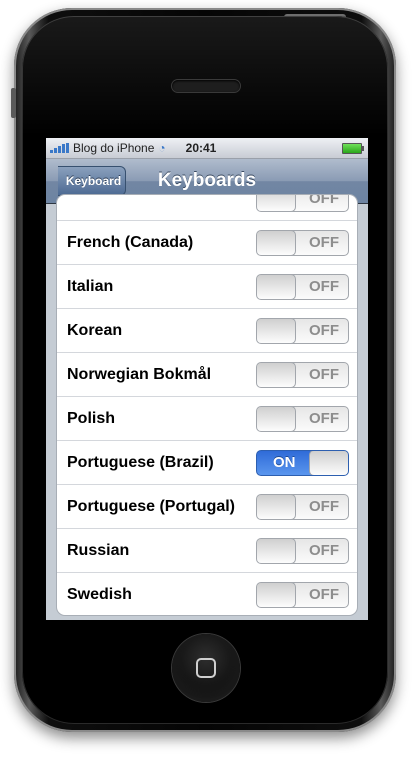 Image resolution: width=414 pixels, height=770 pixels. Describe the element at coordinates (98, 550) in the screenshot. I see `keyboard-label: Russian` at that location.